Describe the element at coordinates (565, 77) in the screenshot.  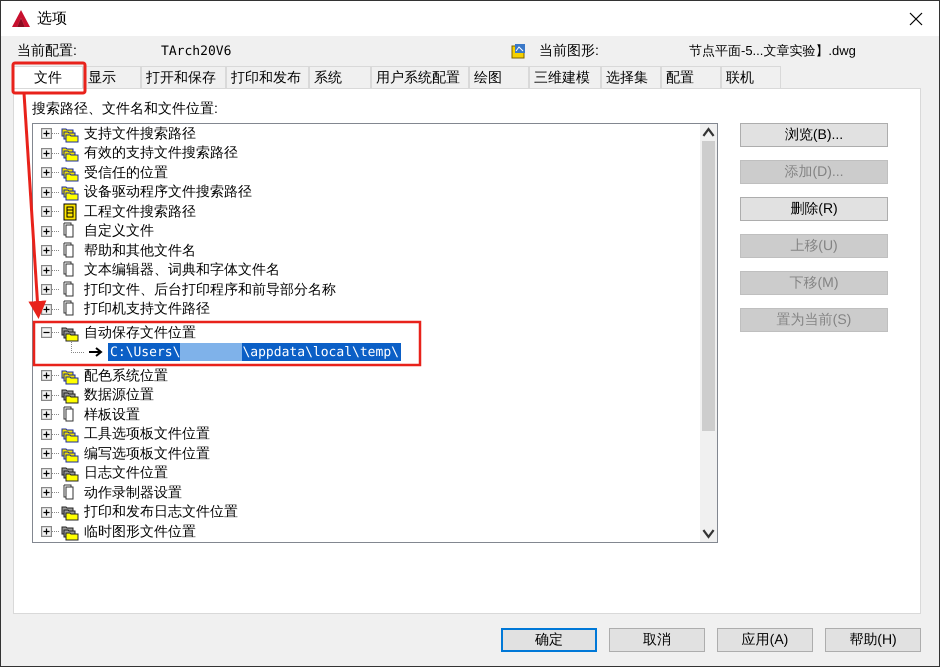
I see `tab: 三维建模` at that location.